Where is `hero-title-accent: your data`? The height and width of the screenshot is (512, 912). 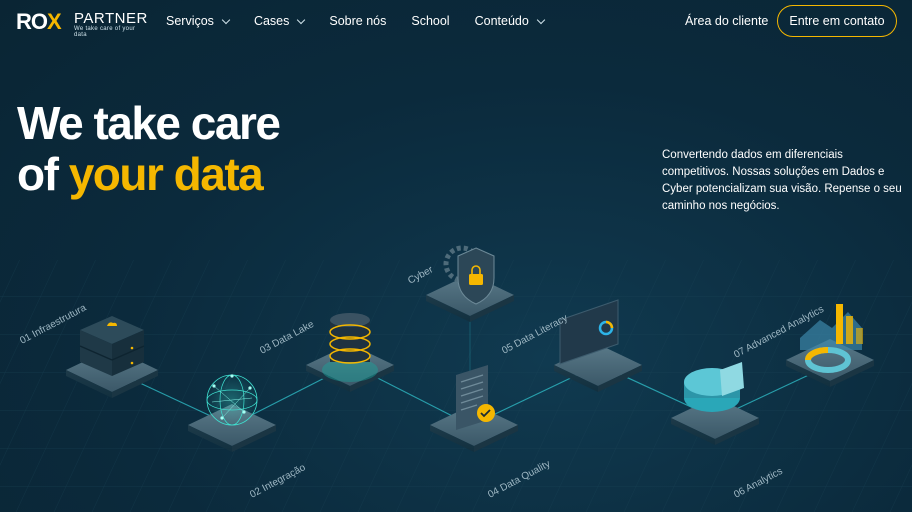 hero-title-accent: your data is located at coordinates (166, 174).